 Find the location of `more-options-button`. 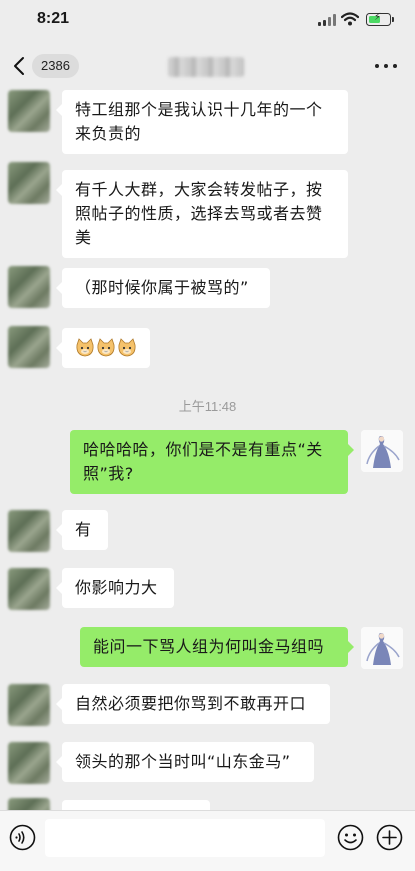

more-options-button is located at coordinates (386, 66).